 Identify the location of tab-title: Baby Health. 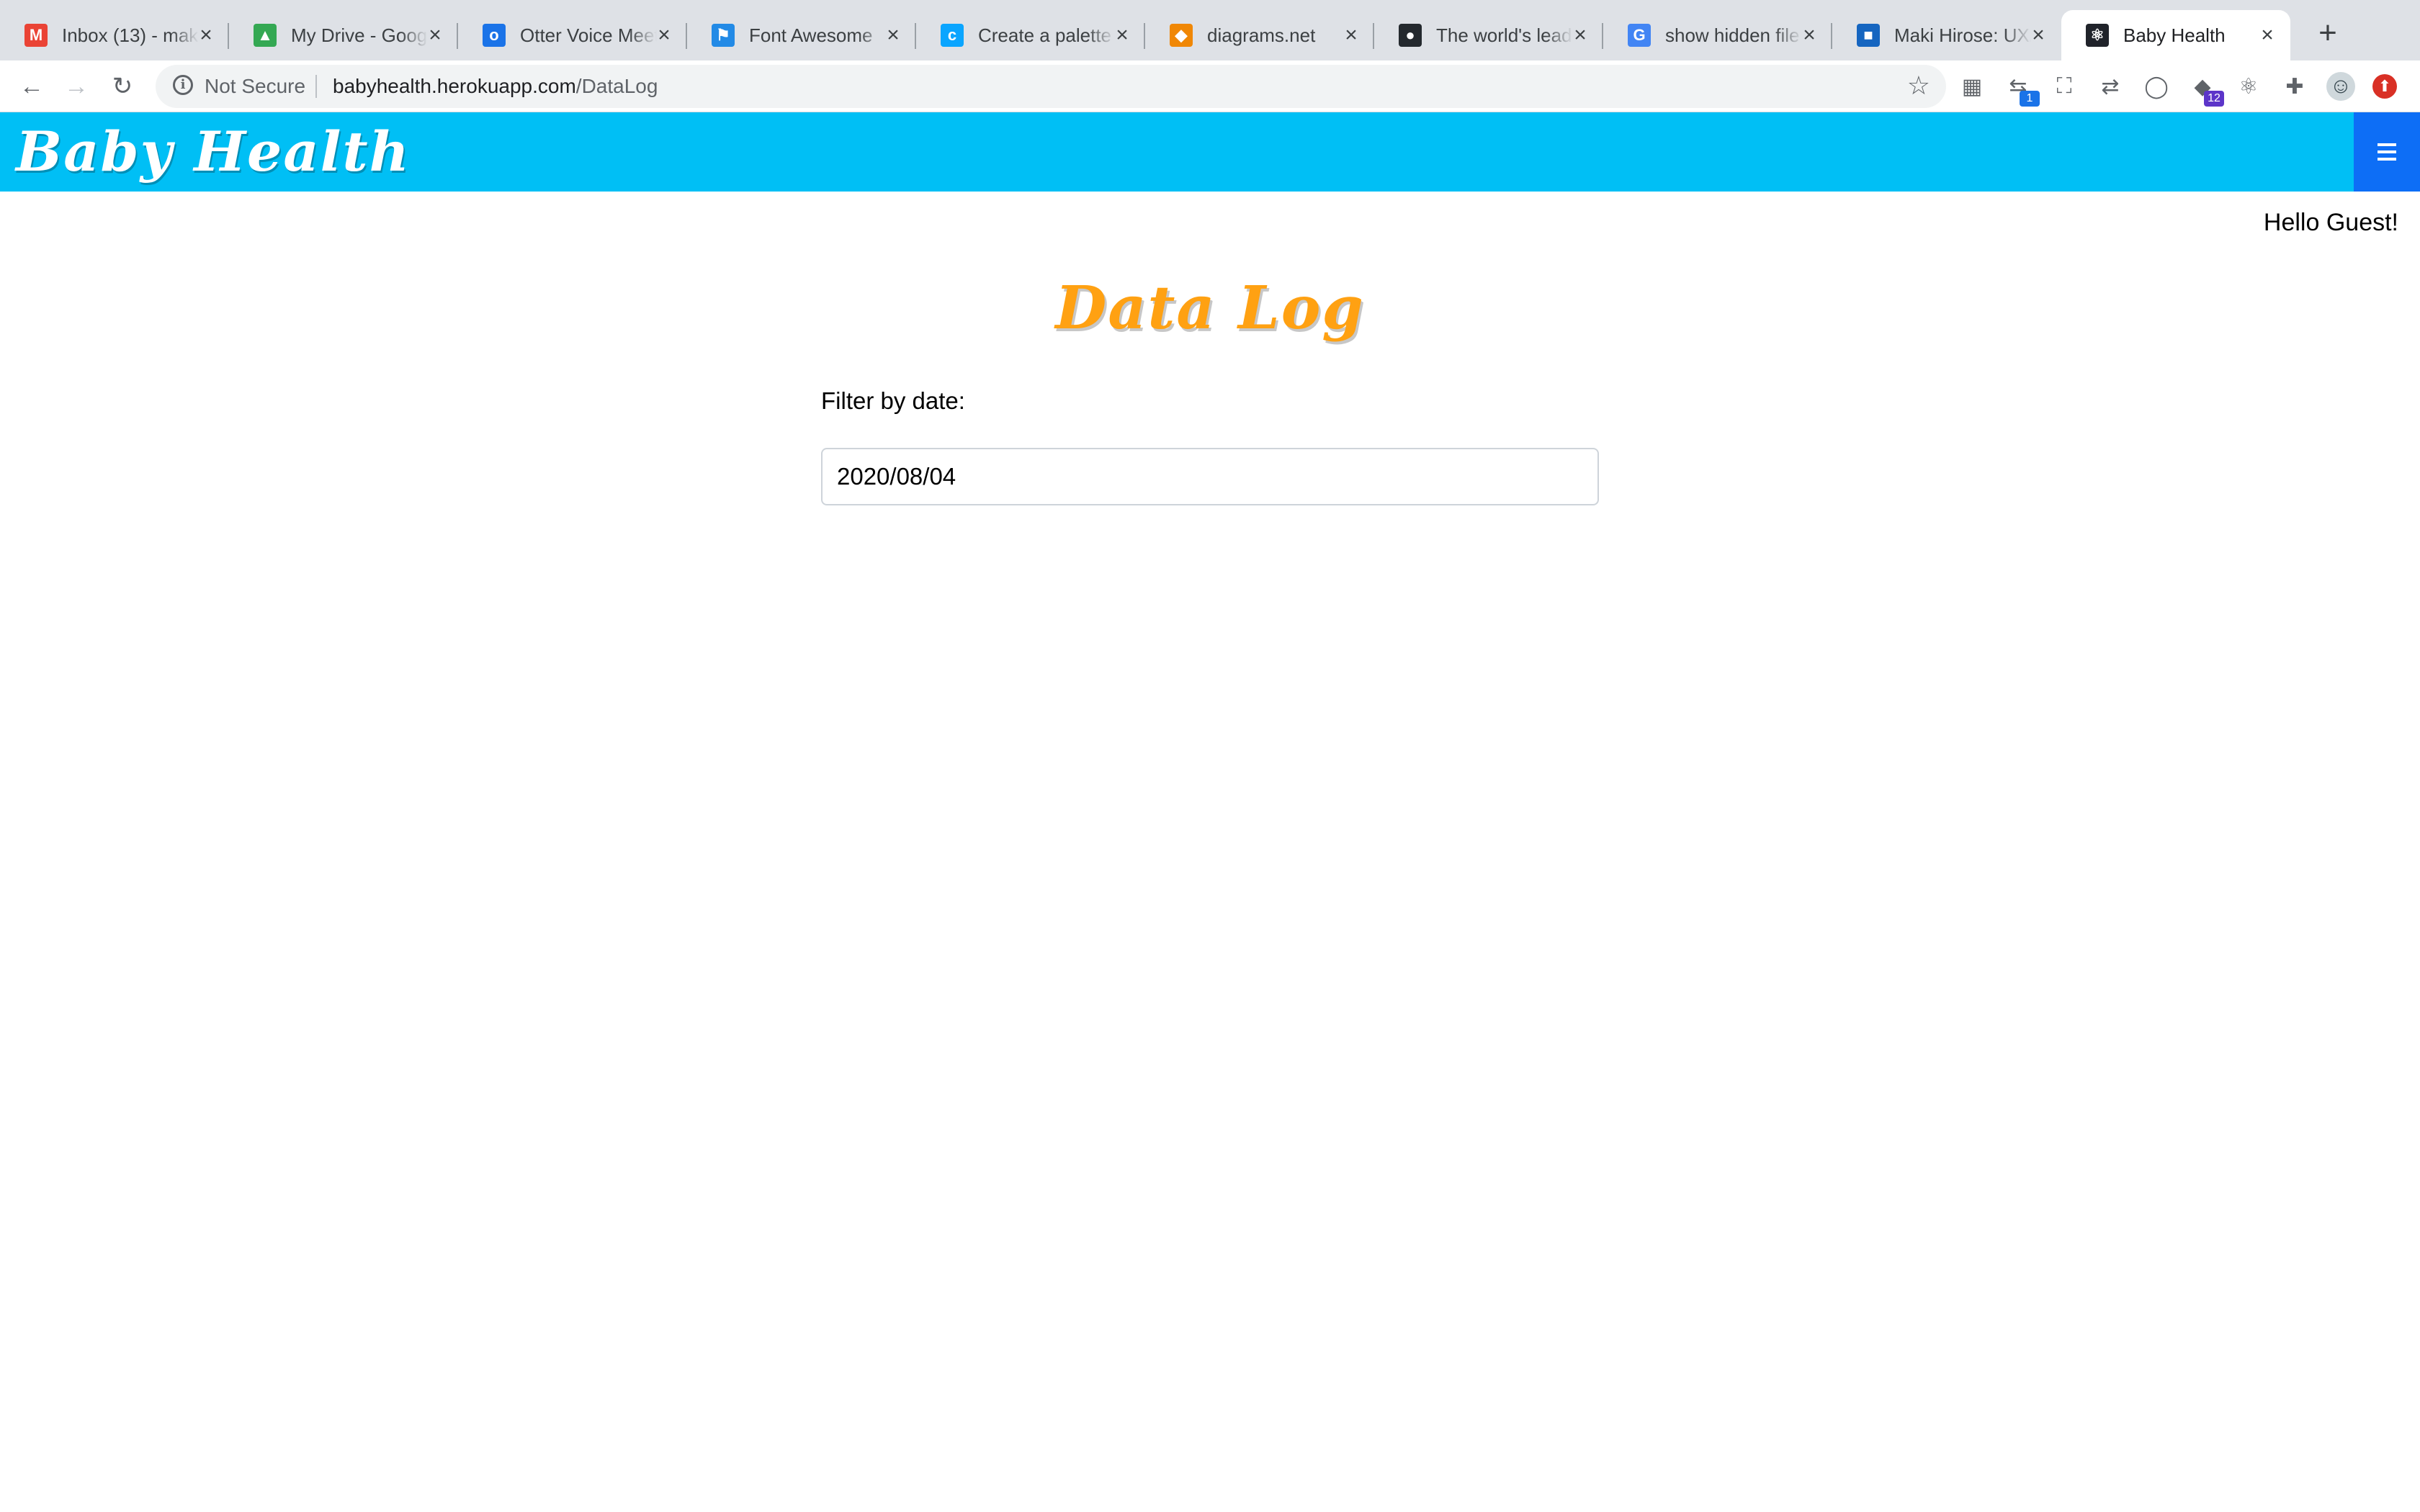
(2174, 35).